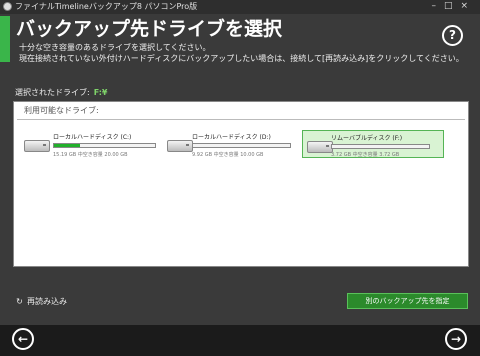  Describe the element at coordinates (241, 119) in the screenshot. I see `panel-divider` at that location.